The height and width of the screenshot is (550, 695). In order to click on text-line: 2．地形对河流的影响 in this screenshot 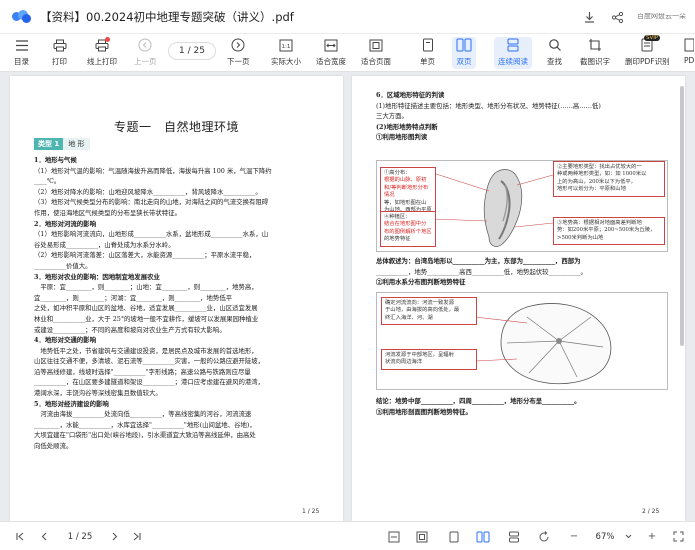, I will do `click(65, 223)`.